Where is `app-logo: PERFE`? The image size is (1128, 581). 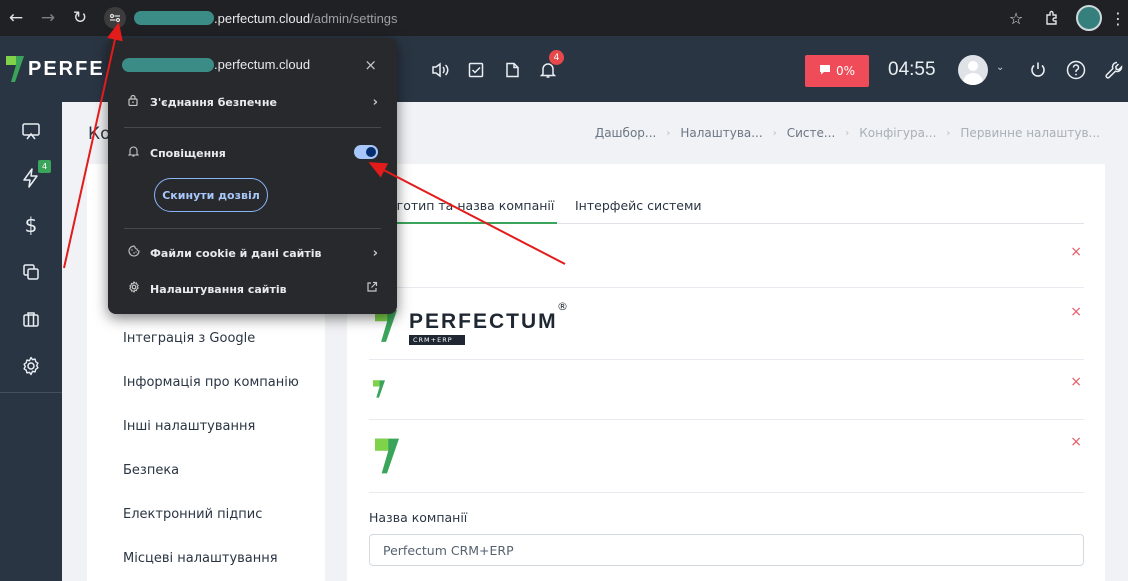 app-logo: PERFE is located at coordinates (55, 69).